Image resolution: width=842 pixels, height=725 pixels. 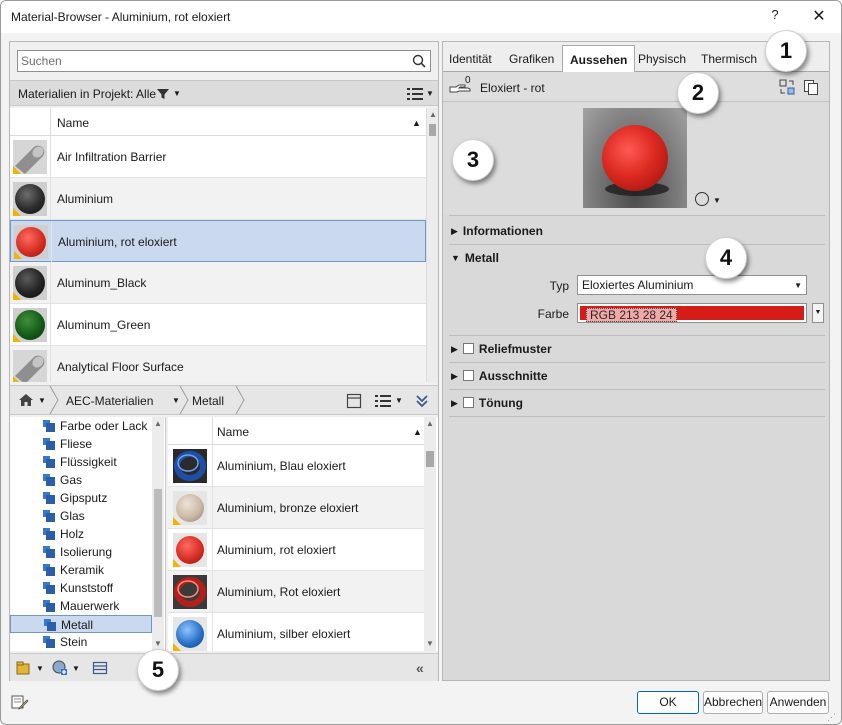 What do you see at coordinates (422, 401) in the screenshot?
I see `double-chevron-down-icon` at bounding box center [422, 401].